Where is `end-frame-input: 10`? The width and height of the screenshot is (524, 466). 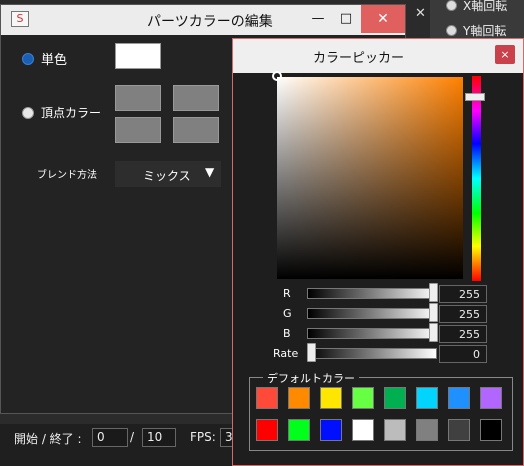
end-frame-input: 10 is located at coordinates (159, 437).